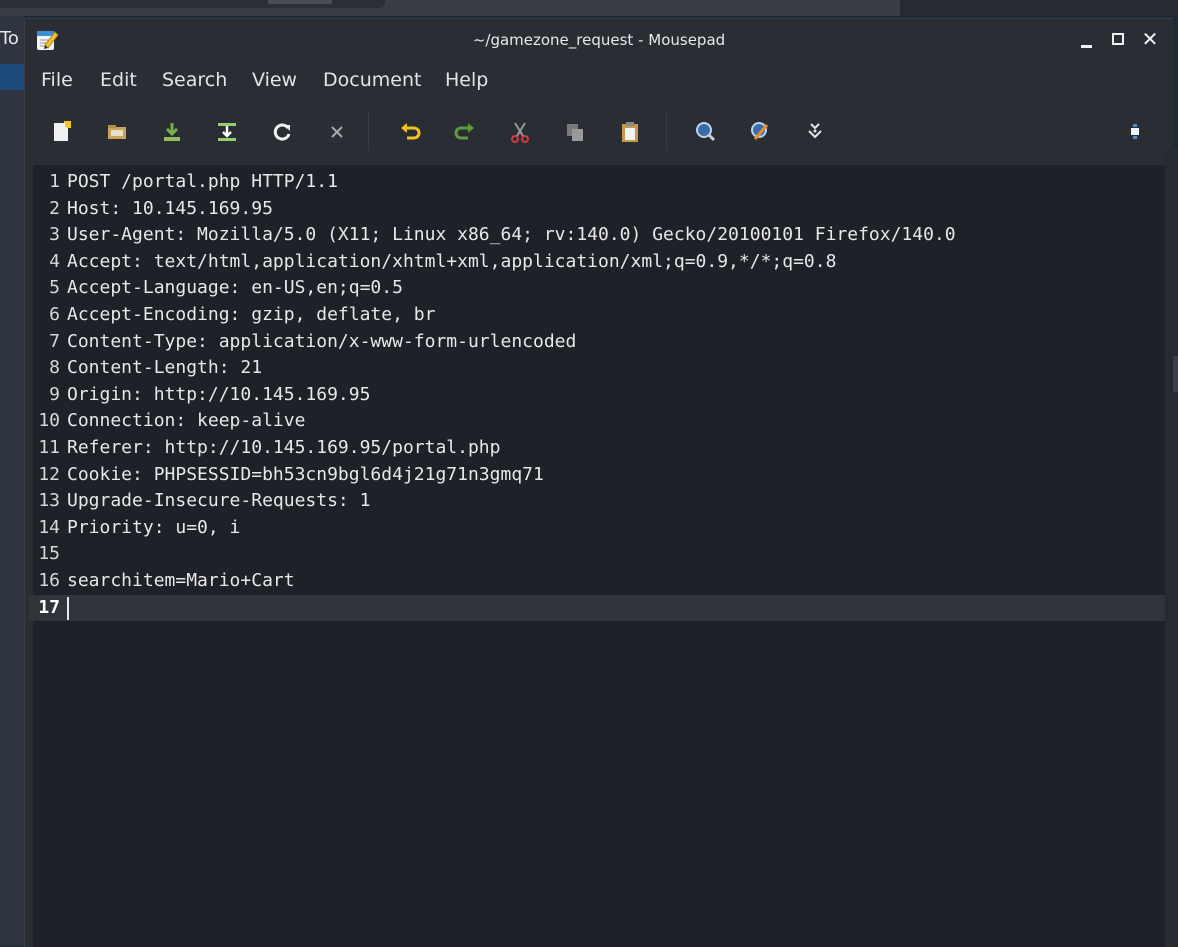  Describe the element at coordinates (54, 314) in the screenshot. I see `line-number: 6` at that location.